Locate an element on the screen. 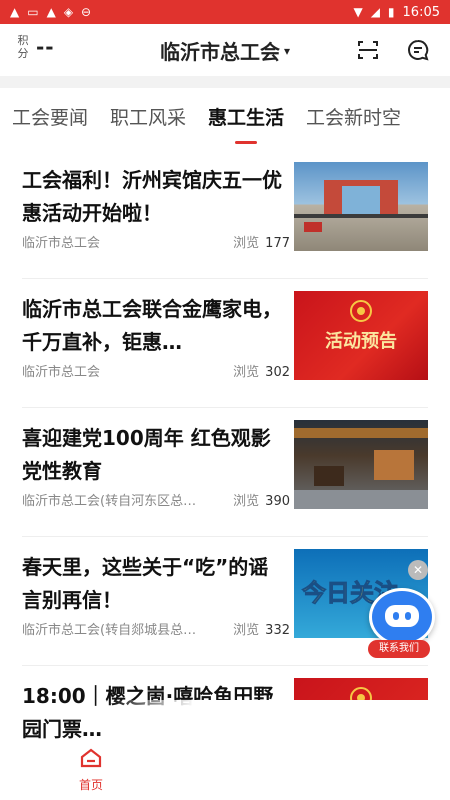 Image resolution: width=450 pixels, height=800 pixels. list-item: 喜迎建党100周年 红色观影党性教育 临沂市总工会(转自河东区总… 浏览 390 is located at coordinates (225, 472).